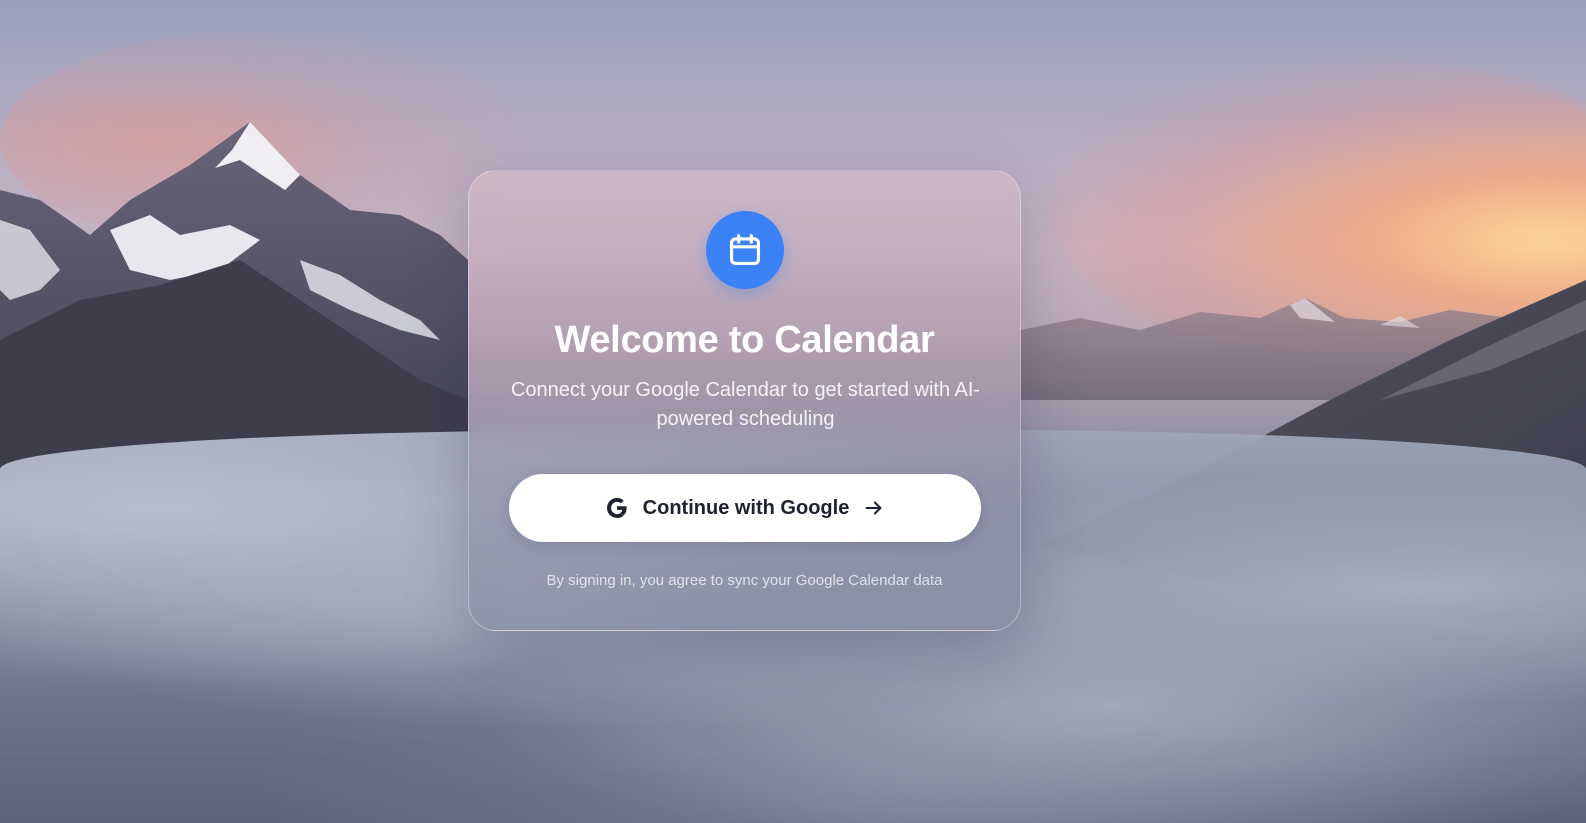  I want to click on calendar-icon, so click(745, 250).